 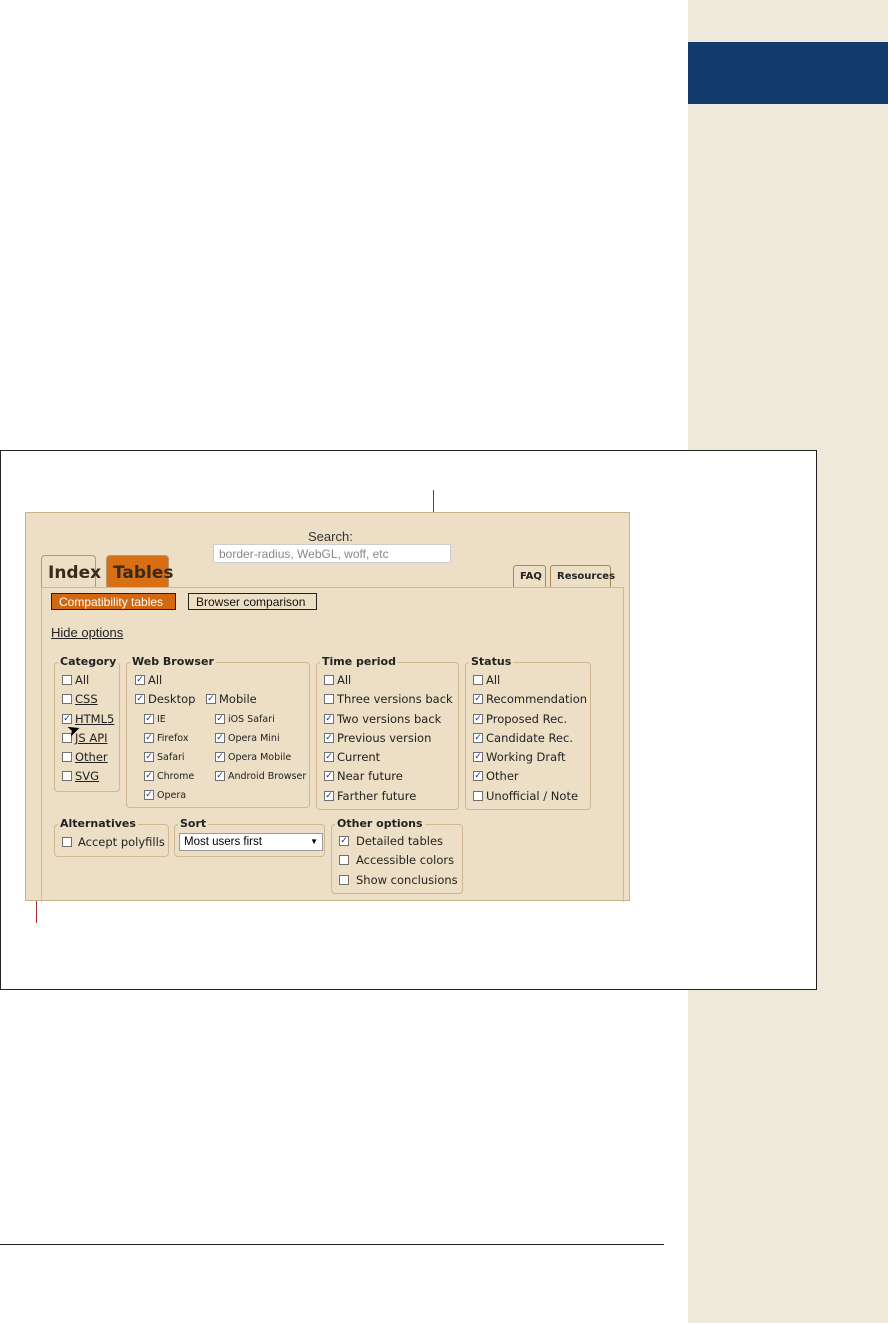 What do you see at coordinates (113, 601) in the screenshot?
I see `compatibility-tables-button: Compatibility tables` at bounding box center [113, 601].